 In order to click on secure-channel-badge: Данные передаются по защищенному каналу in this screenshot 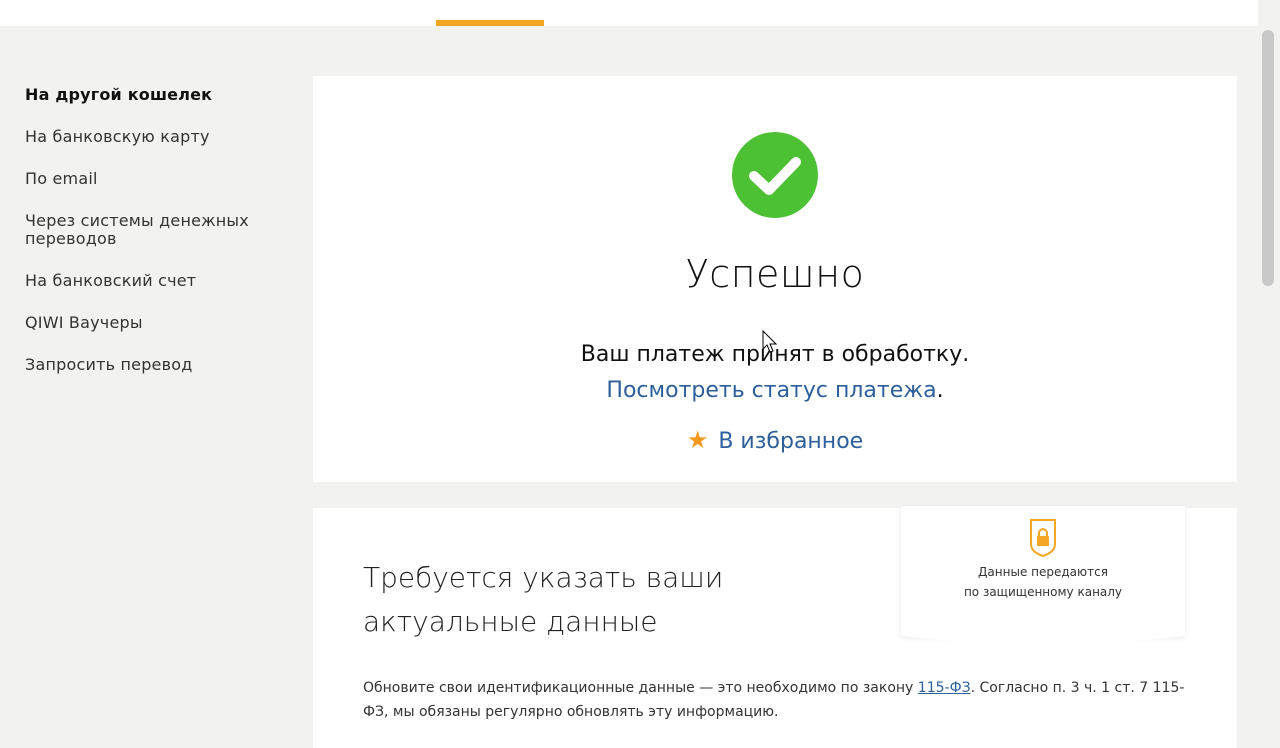, I will do `click(1043, 578)`.